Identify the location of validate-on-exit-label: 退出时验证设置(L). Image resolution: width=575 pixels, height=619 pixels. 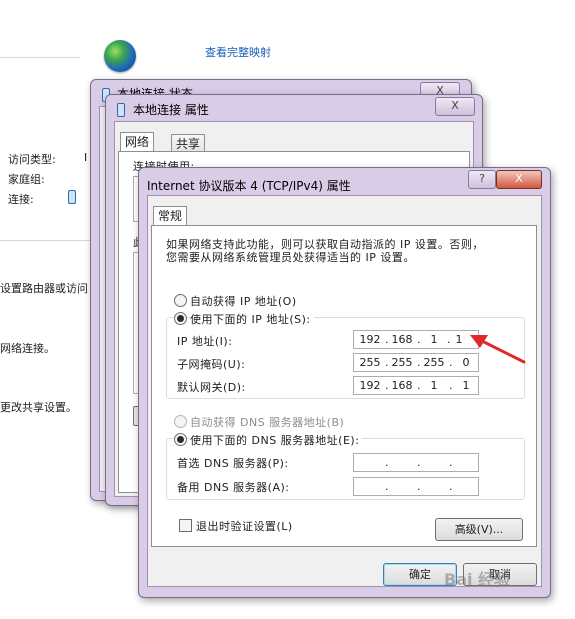
(244, 526).